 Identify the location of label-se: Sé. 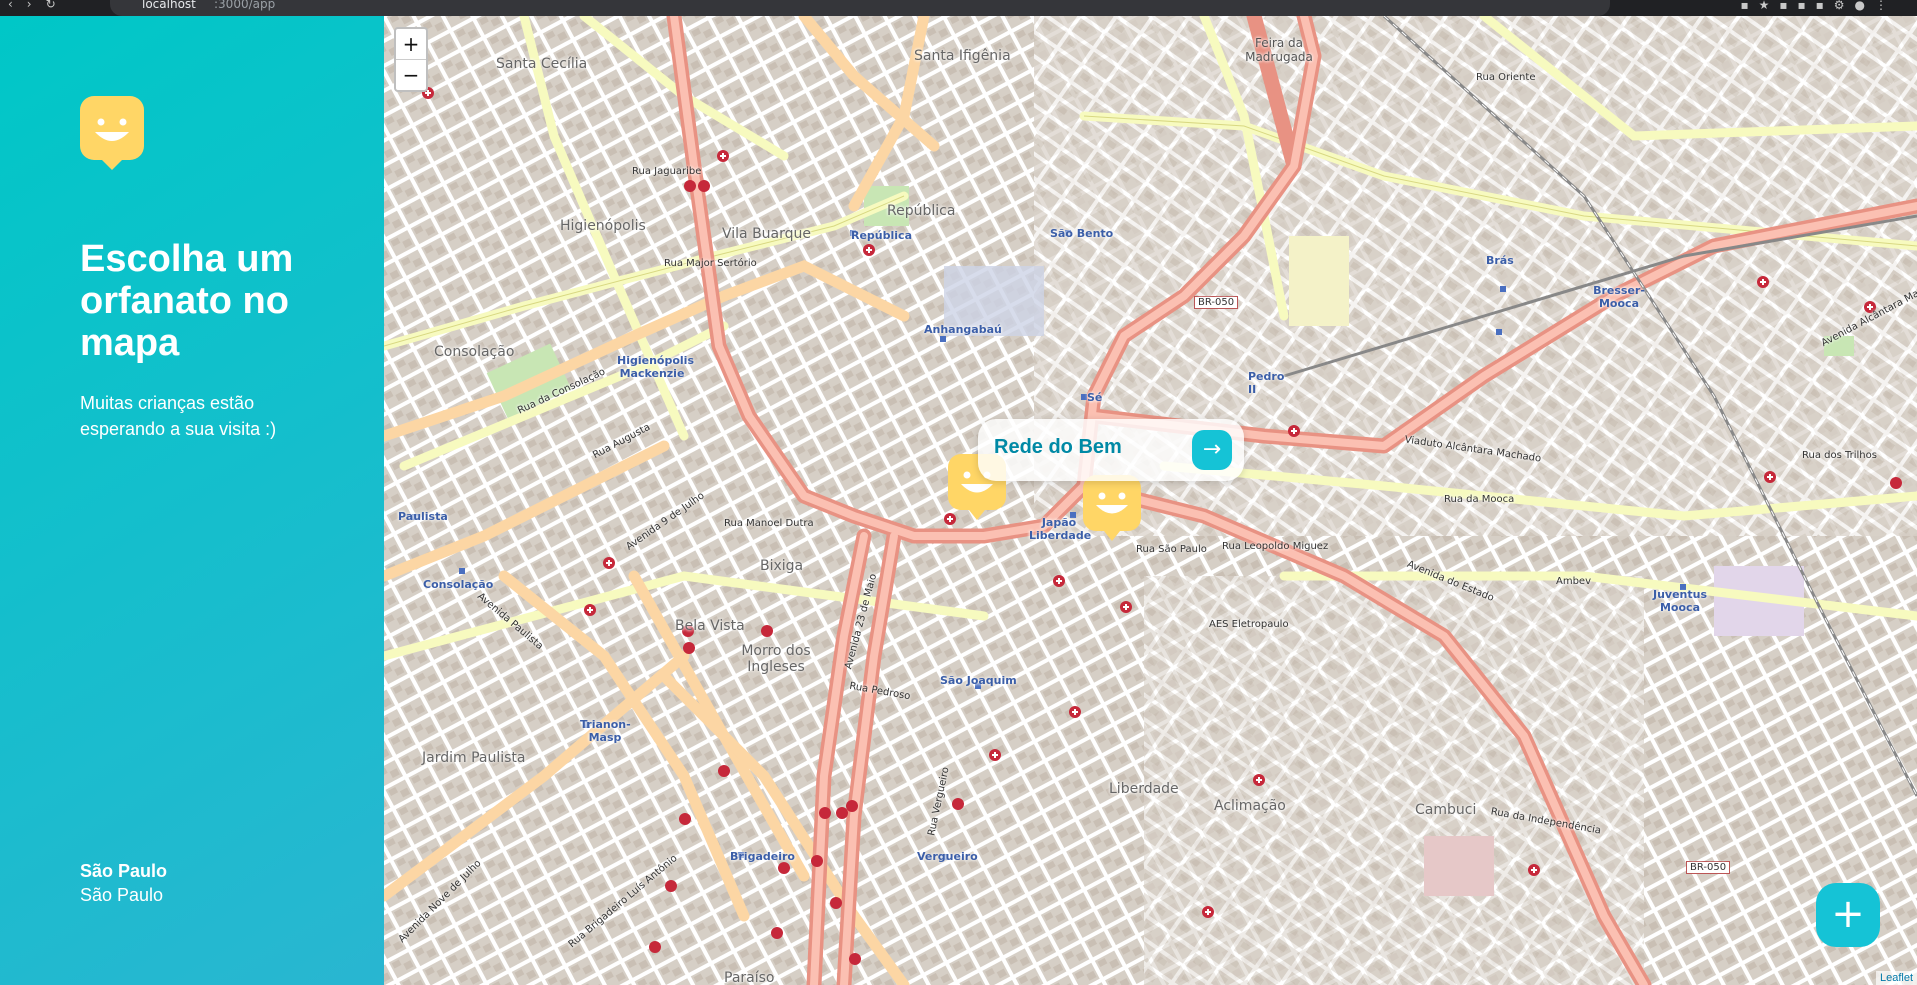
(1095, 397).